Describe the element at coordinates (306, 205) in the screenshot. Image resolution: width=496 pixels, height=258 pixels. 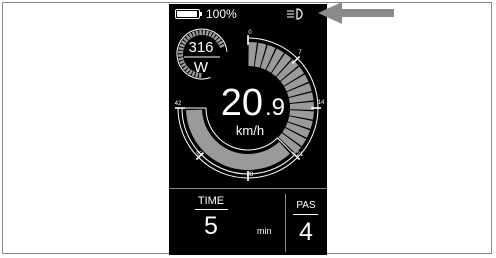
I see `pas-label: PAS` at that location.